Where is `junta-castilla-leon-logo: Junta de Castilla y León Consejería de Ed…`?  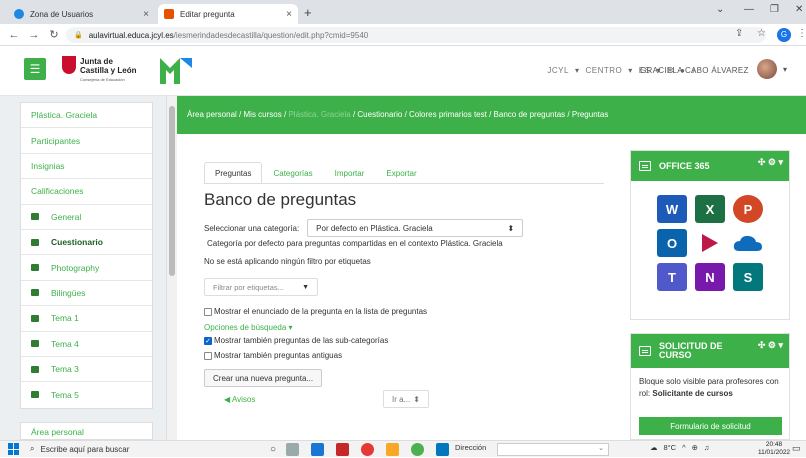 junta-castilla-leon-logo: Junta de Castilla y León Consejería de Ed… is located at coordinates (102, 70).